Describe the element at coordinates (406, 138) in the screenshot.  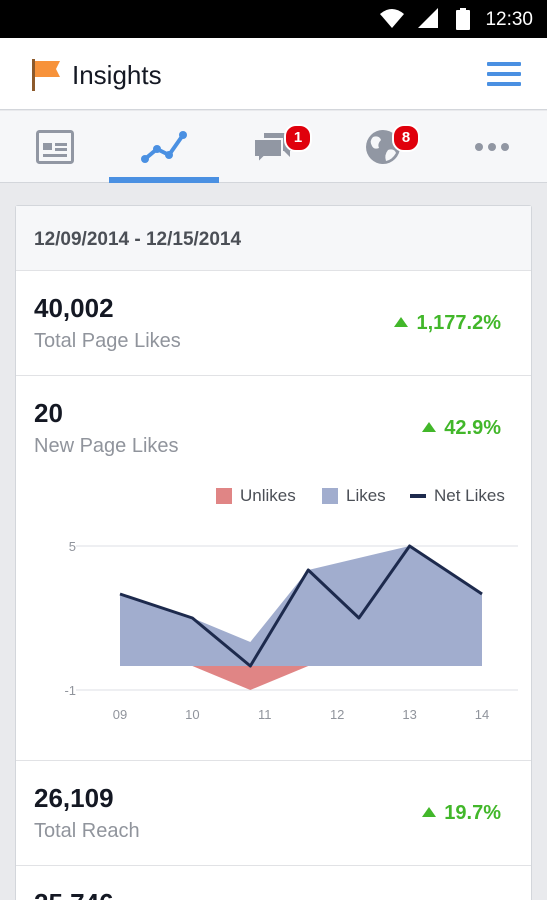
I see `notifications-badge: 8` at that location.